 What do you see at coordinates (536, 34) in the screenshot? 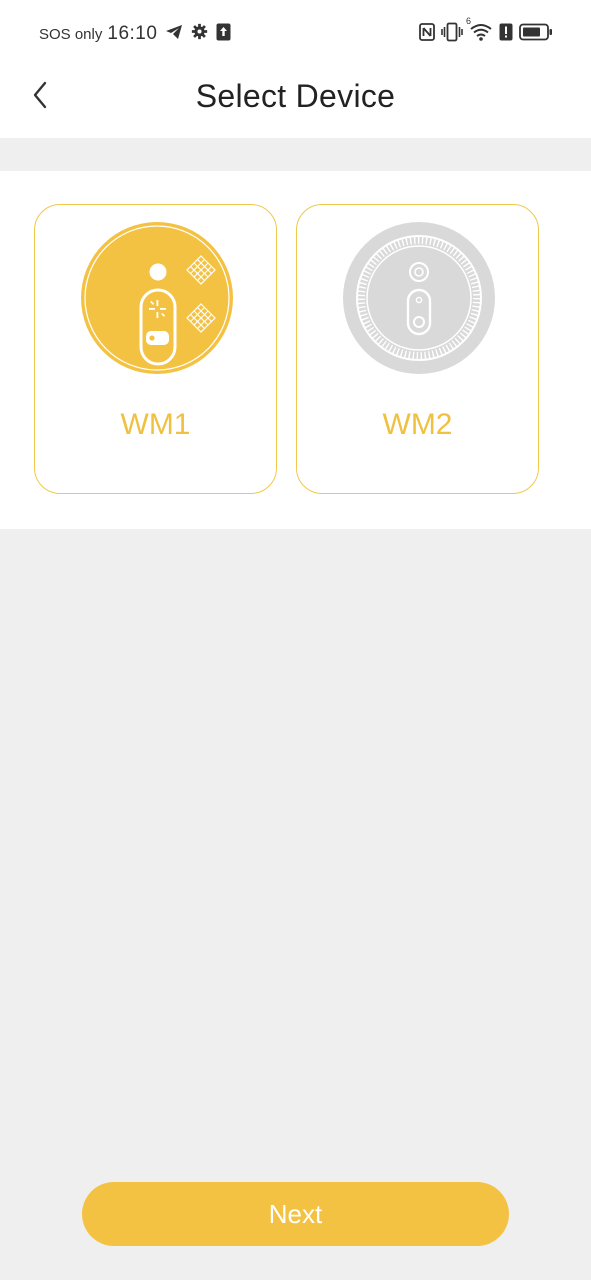
I see `battery-icon` at bounding box center [536, 34].